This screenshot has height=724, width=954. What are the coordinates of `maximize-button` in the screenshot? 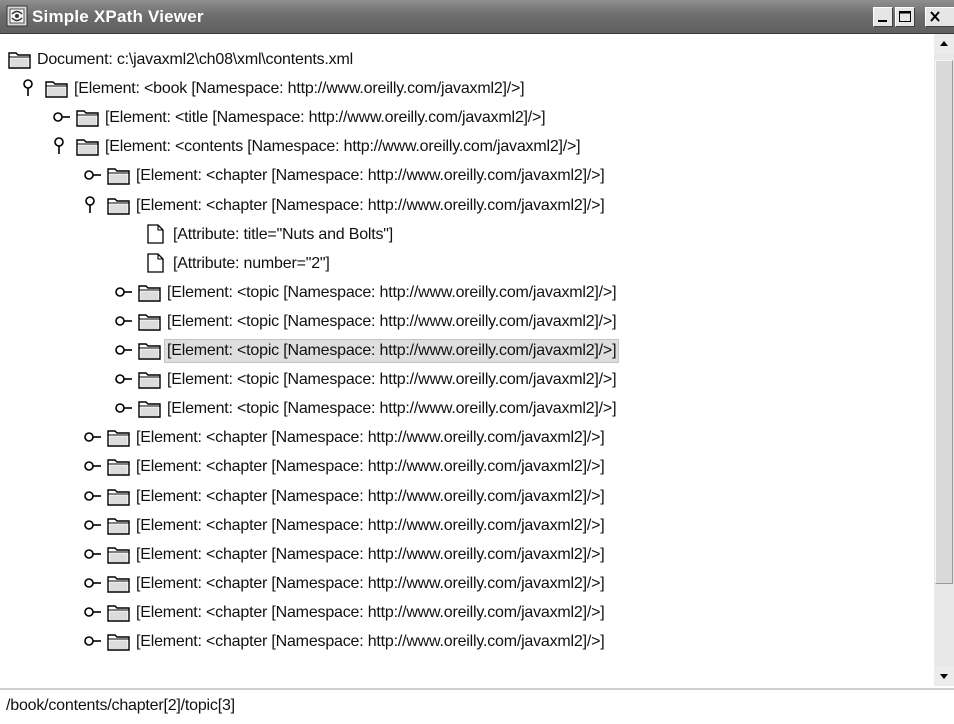 It's located at (905, 17).